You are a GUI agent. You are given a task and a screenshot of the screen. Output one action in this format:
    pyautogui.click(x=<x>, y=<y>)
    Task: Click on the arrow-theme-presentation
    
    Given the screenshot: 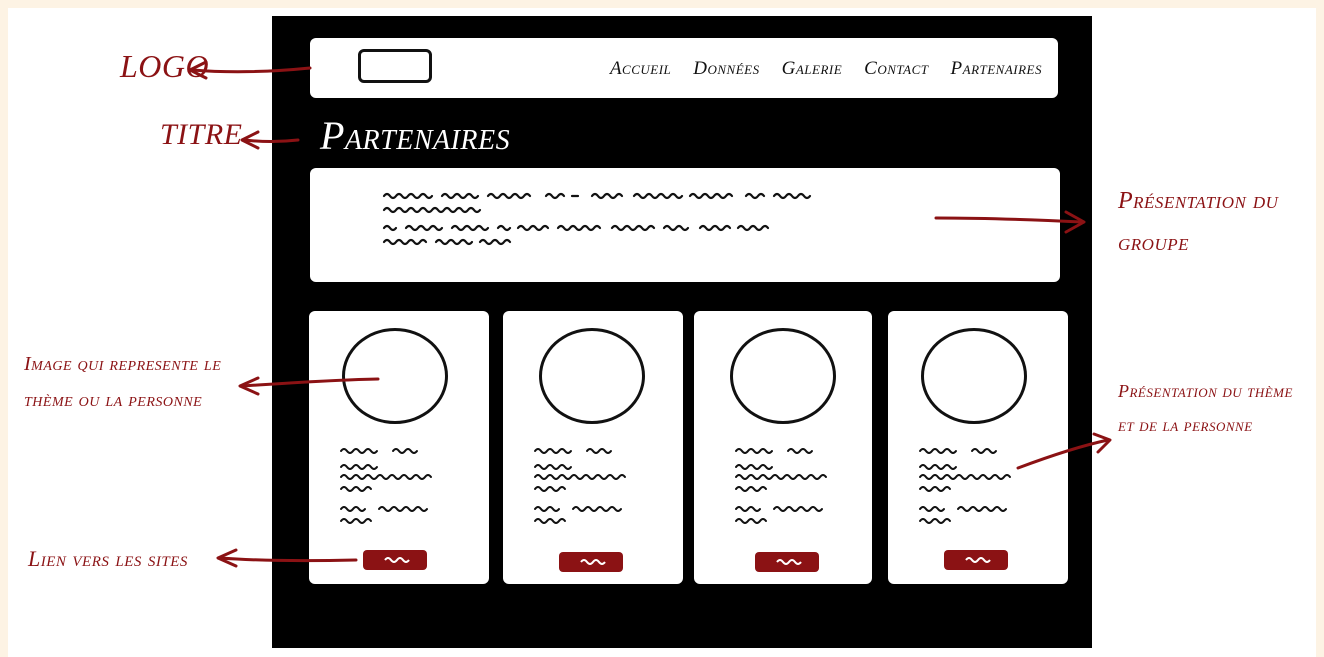 What is the action you would take?
    pyautogui.click(x=1064, y=451)
    